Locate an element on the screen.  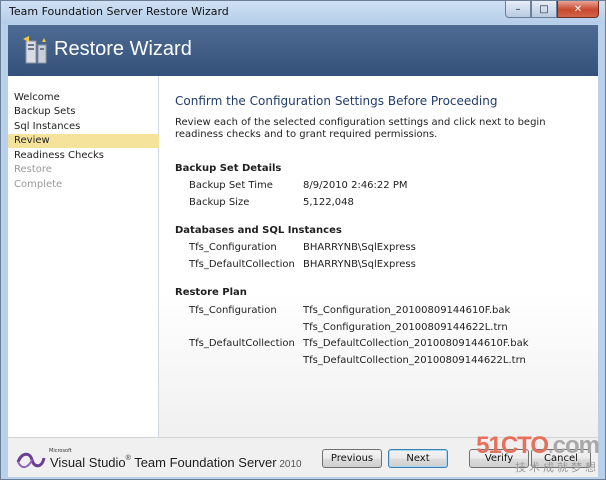
nav-item-backup-sets: Backup Sets is located at coordinates (84, 112).